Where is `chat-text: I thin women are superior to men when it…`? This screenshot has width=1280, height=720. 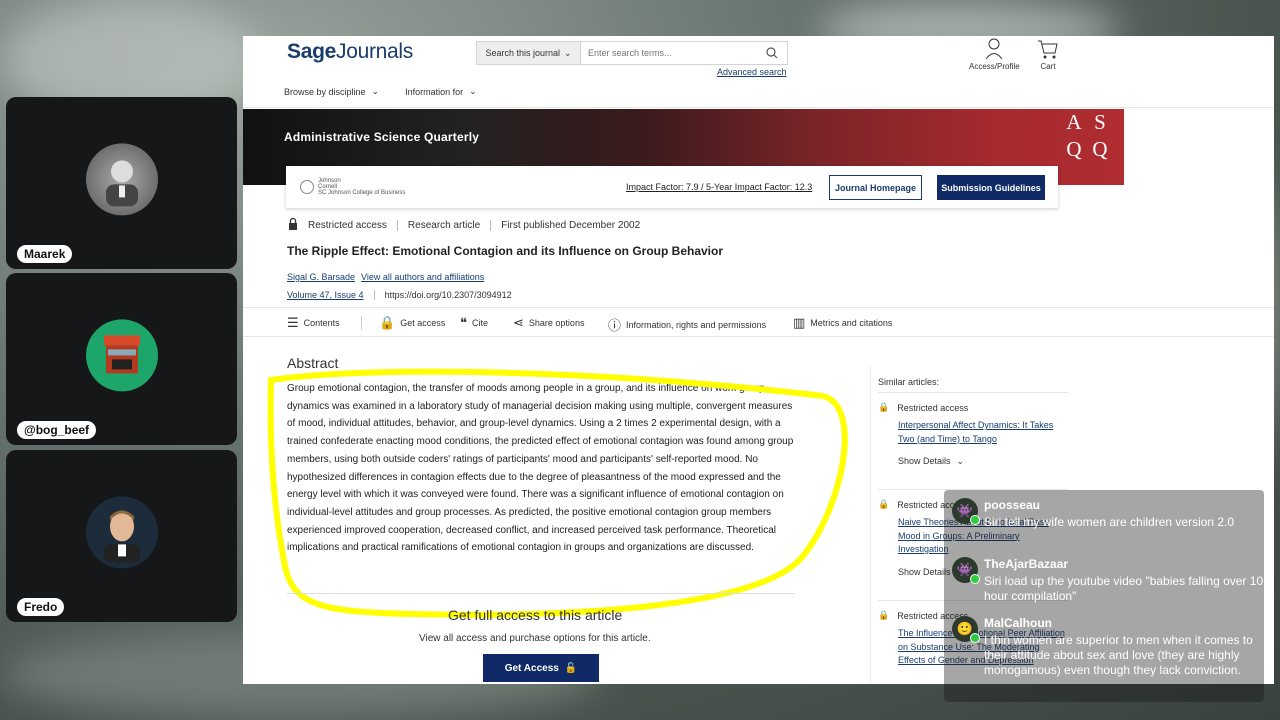
chat-text: I thin women are superior to men when it… is located at coordinates (1118, 655).